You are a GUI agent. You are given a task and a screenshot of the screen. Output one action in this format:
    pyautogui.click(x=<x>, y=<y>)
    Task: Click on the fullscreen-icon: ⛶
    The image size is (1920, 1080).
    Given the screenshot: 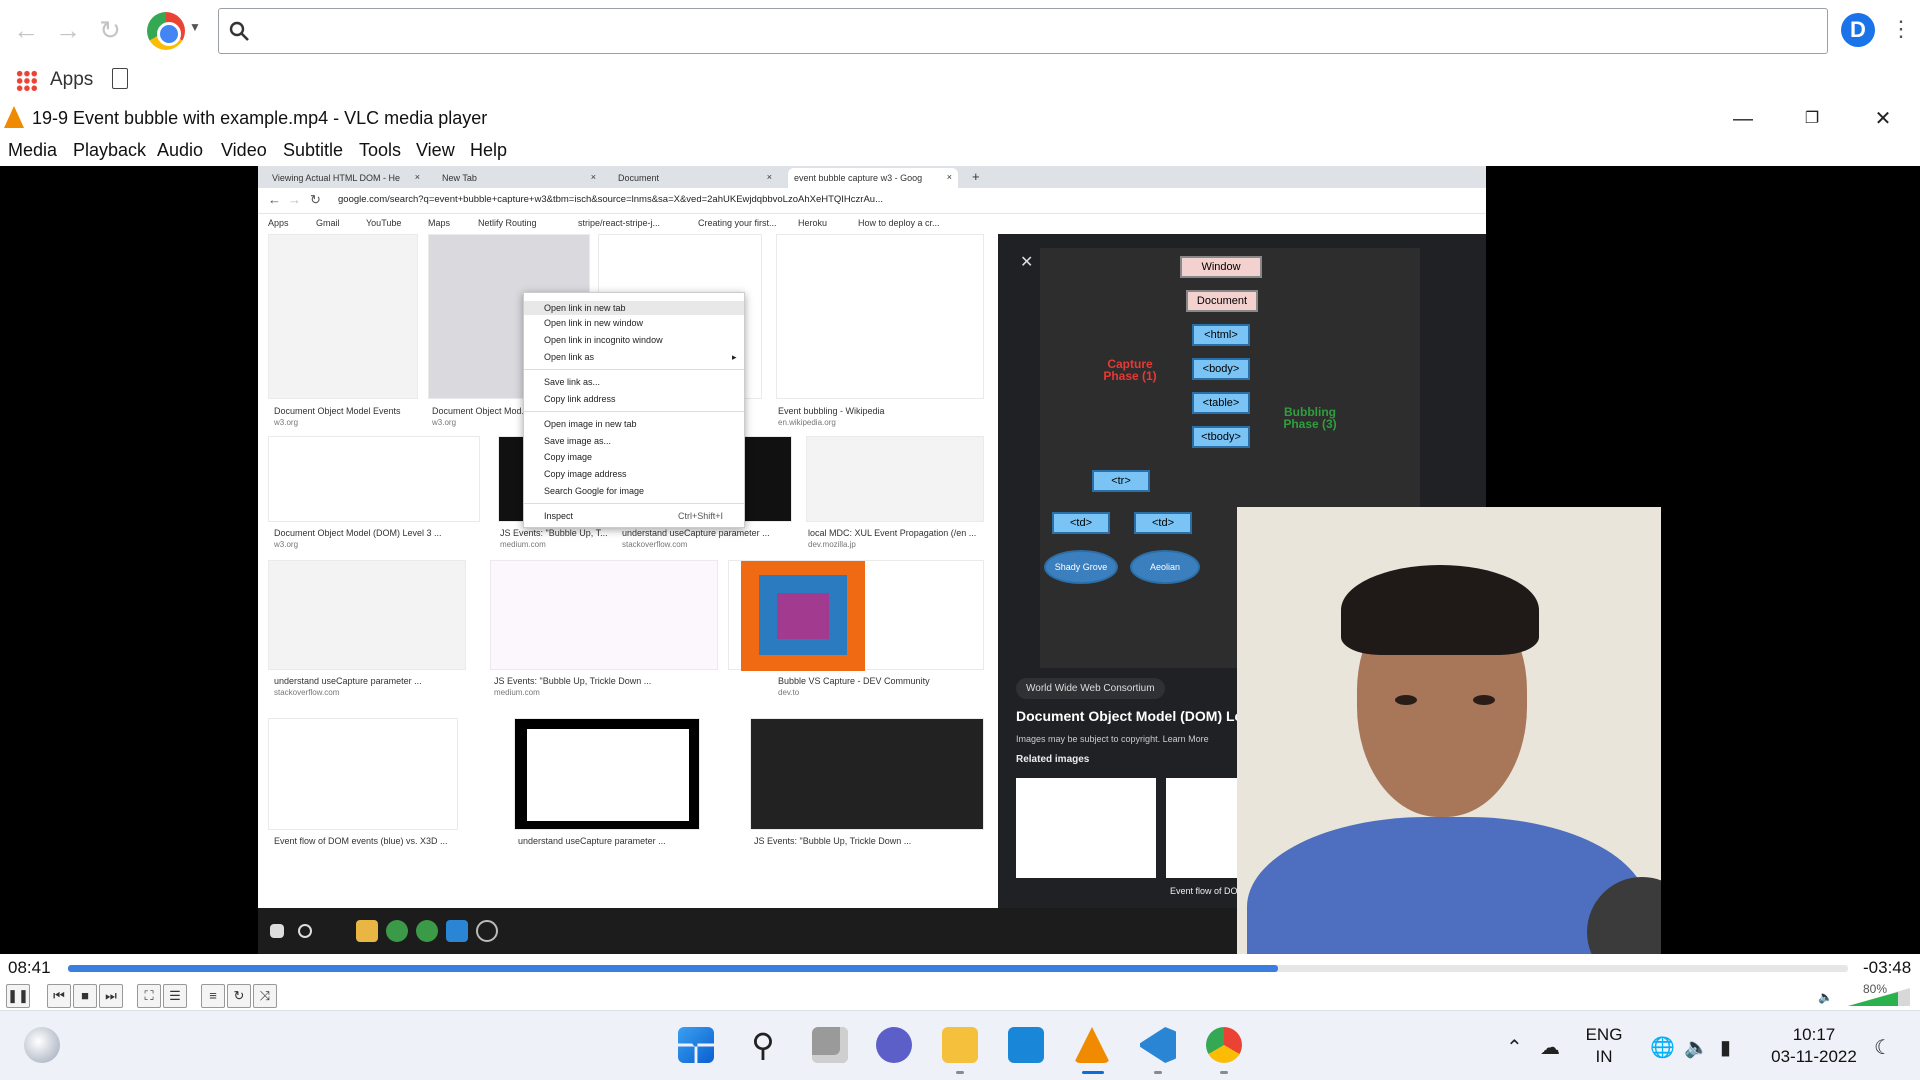 What is the action you would take?
    pyautogui.click(x=149, y=996)
    